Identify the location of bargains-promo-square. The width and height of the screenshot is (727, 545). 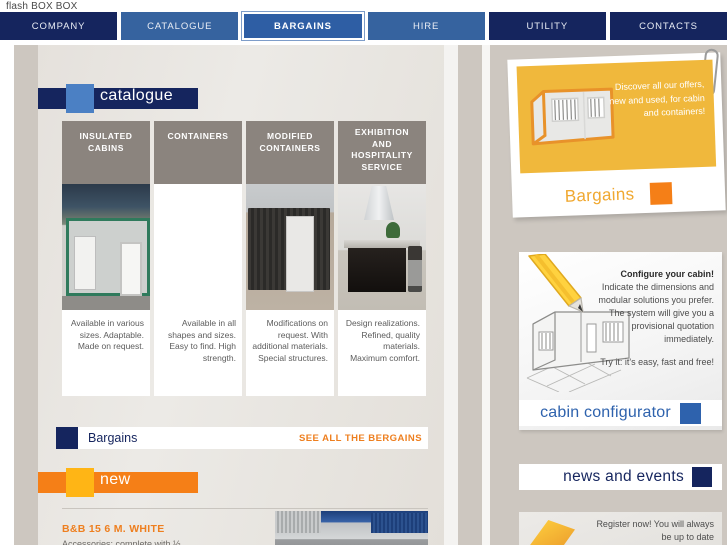
(661, 193).